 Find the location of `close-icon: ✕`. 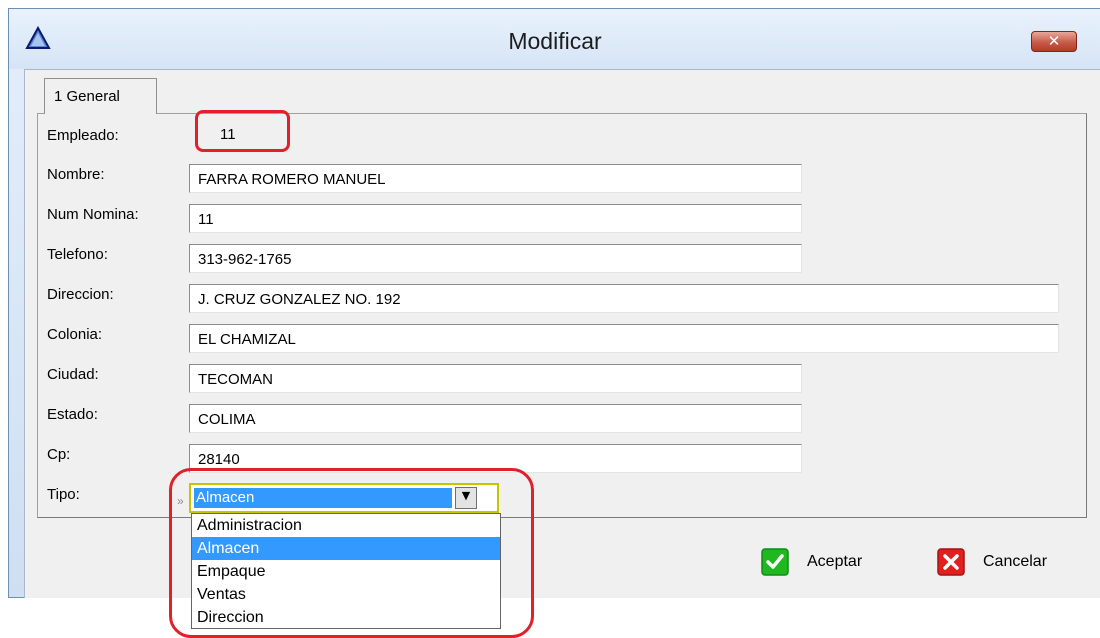

close-icon: ✕ is located at coordinates (1054, 41).